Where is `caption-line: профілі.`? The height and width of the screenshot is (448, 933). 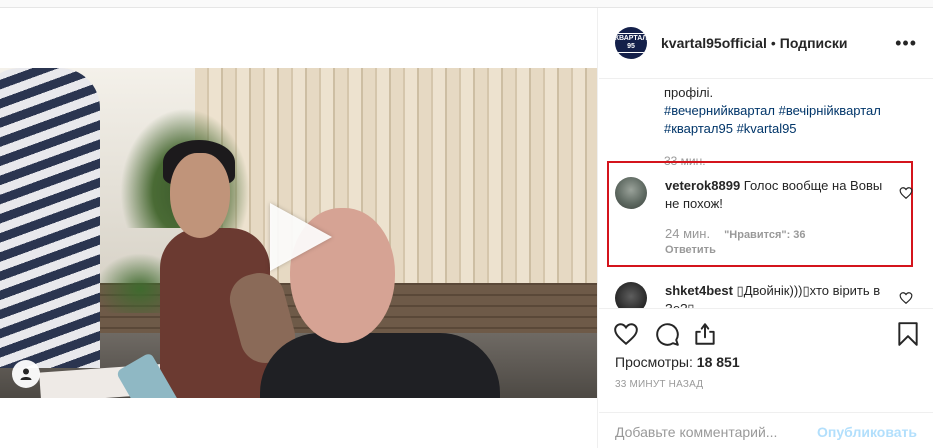
caption-line: профілі. is located at coordinates (689, 92).